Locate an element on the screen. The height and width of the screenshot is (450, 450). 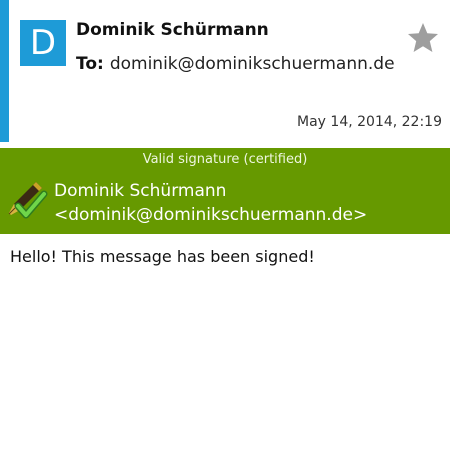
signature-valid-icon is located at coordinates (27, 200).